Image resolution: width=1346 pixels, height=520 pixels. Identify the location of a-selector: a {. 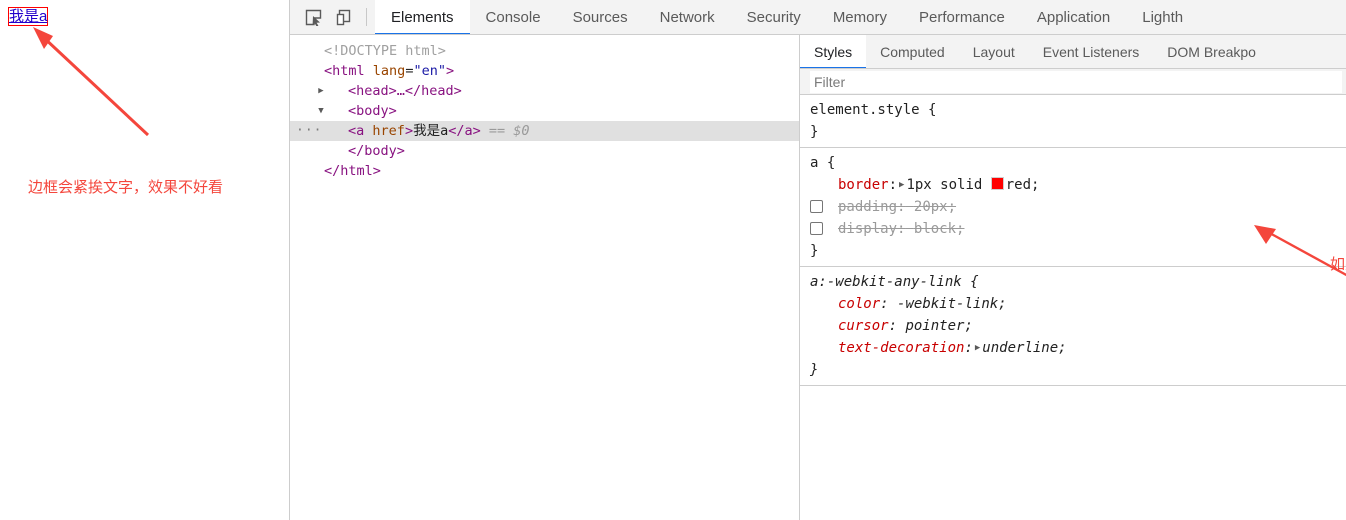
(823, 163).